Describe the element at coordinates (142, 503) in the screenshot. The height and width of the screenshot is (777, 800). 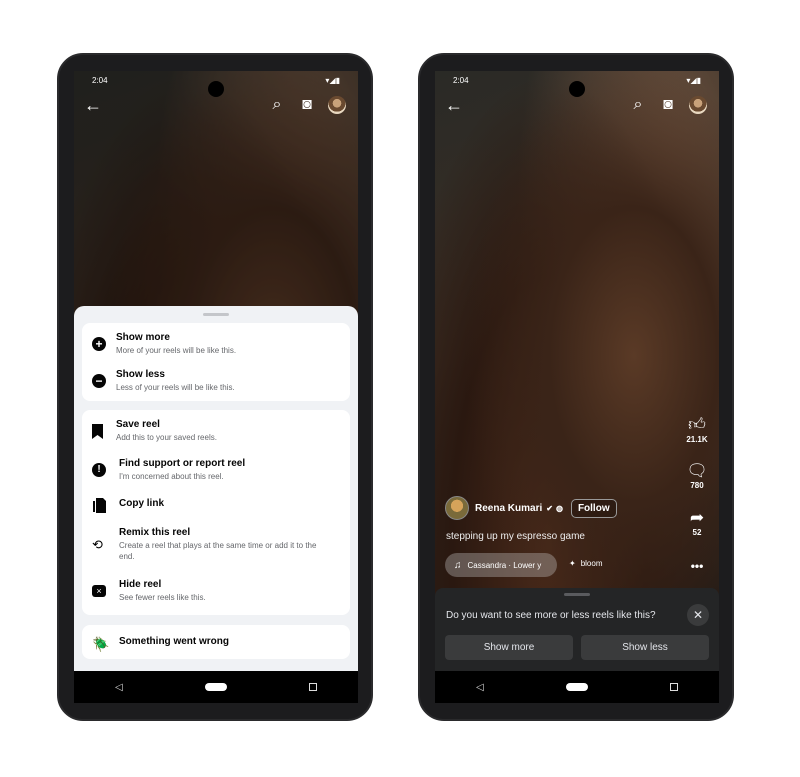
I see `item-title: Copy link` at that location.